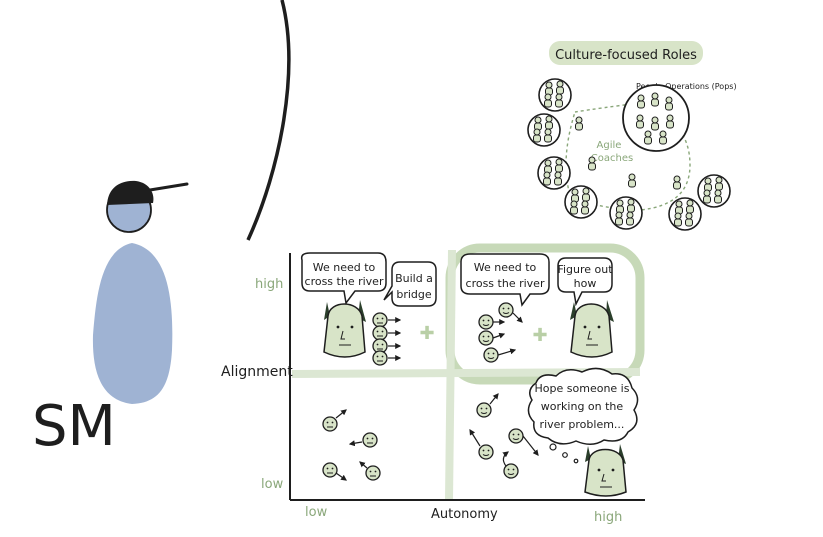  What do you see at coordinates (582, 406) in the screenshot?
I see `q4-thought-line-2: working on the` at bounding box center [582, 406].